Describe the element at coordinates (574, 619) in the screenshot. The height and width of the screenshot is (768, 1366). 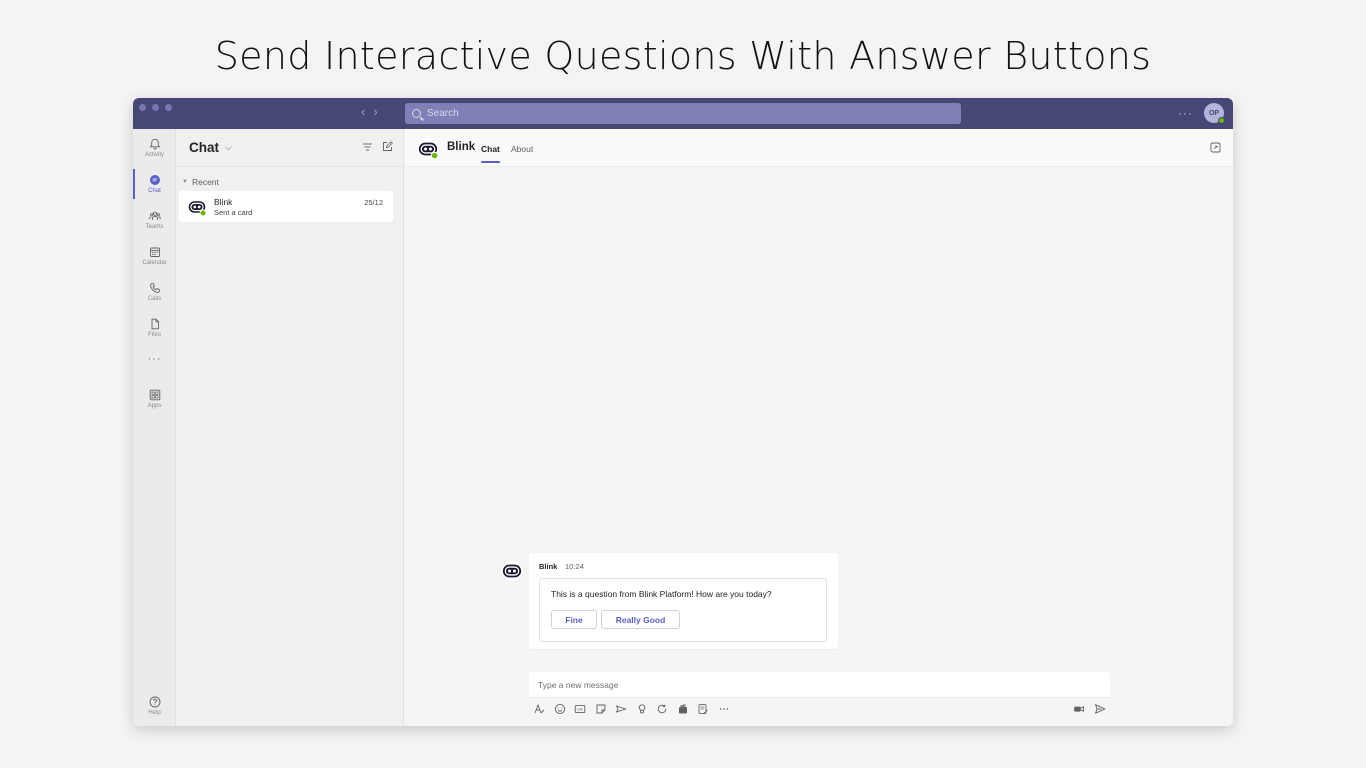
I see `answer-fine-button: Fine` at that location.